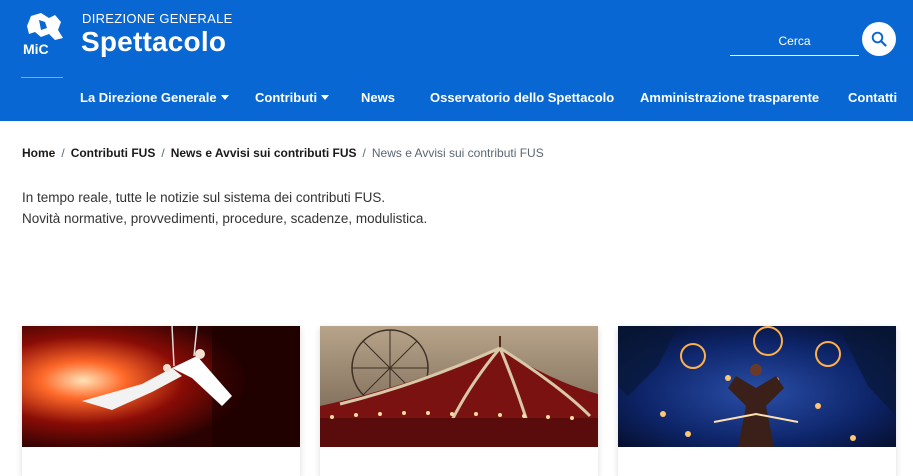 This screenshot has width=913, height=476. I want to click on search-input, so click(794, 41).